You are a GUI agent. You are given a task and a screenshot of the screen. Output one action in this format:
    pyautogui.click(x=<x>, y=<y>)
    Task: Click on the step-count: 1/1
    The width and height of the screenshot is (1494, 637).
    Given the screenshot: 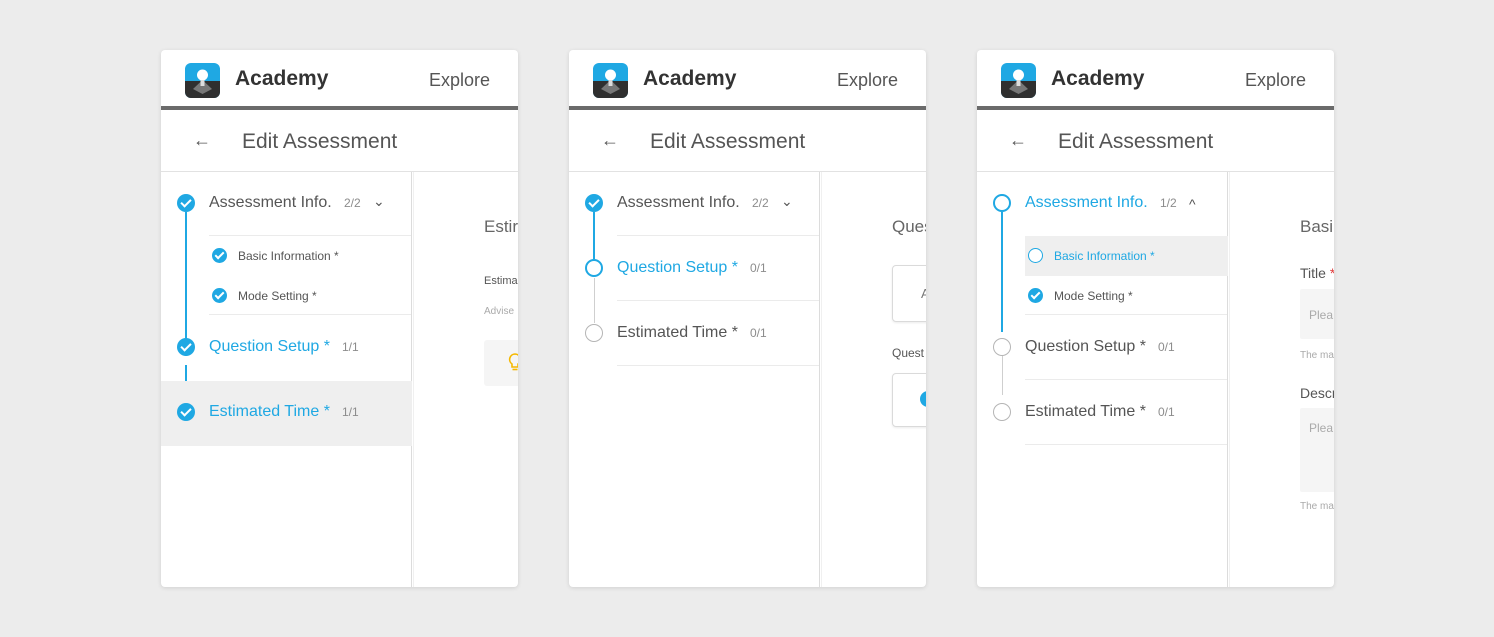 What is the action you would take?
    pyautogui.click(x=350, y=347)
    